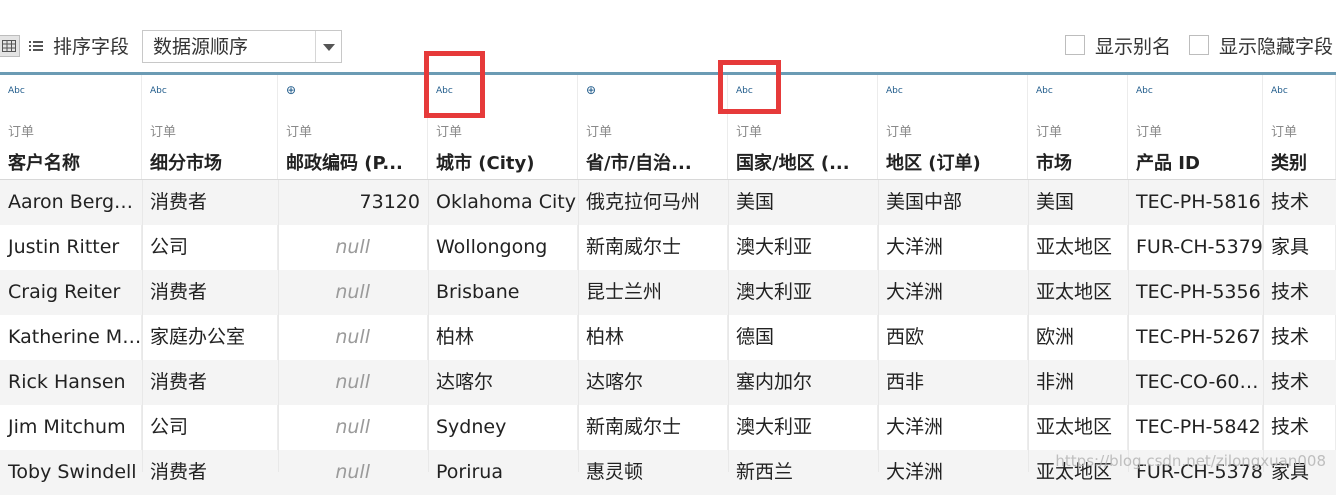  What do you see at coordinates (71, 472) in the screenshot?
I see `table-cell: Toby Swindell` at bounding box center [71, 472].